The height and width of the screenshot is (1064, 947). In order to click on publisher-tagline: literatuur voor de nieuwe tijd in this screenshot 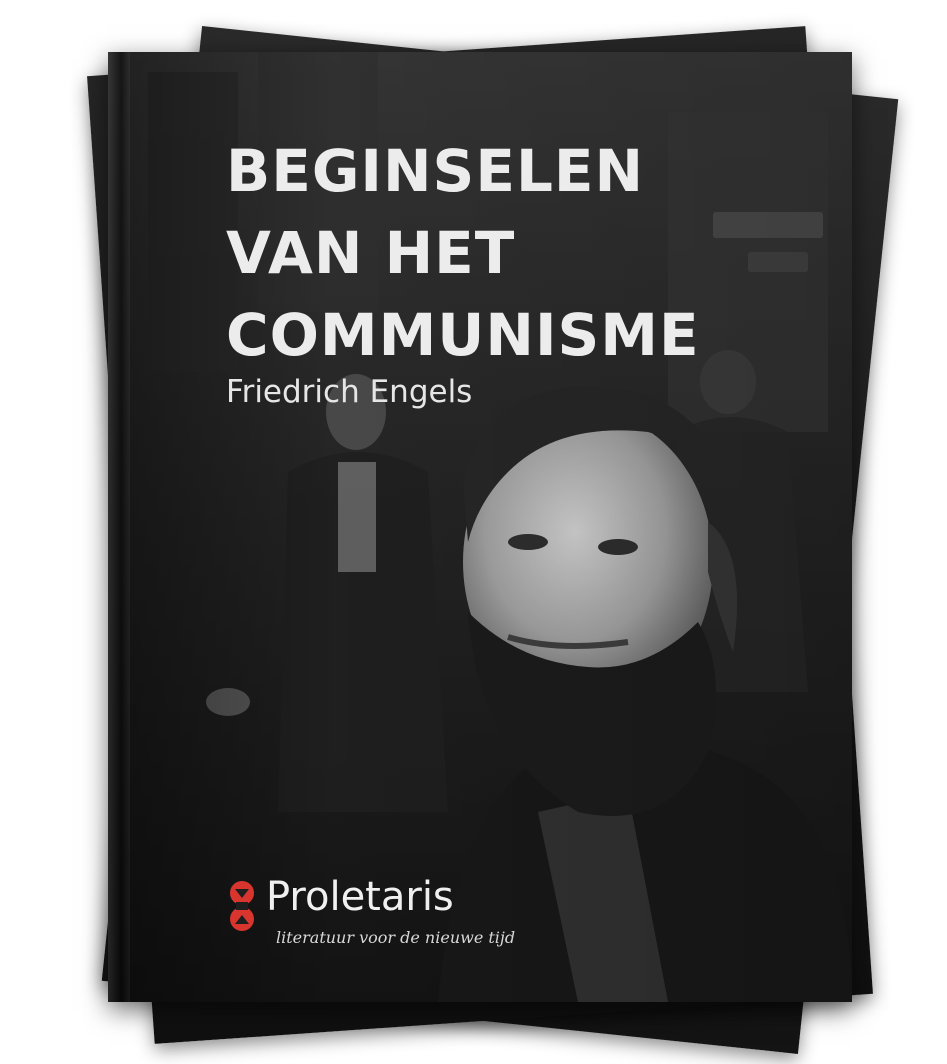, I will do `click(396, 937)`.